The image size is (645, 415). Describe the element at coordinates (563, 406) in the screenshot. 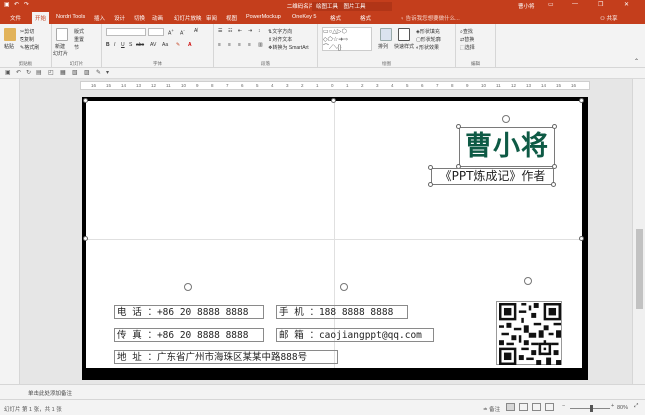

I see `zoom-out-icon: −` at that location.